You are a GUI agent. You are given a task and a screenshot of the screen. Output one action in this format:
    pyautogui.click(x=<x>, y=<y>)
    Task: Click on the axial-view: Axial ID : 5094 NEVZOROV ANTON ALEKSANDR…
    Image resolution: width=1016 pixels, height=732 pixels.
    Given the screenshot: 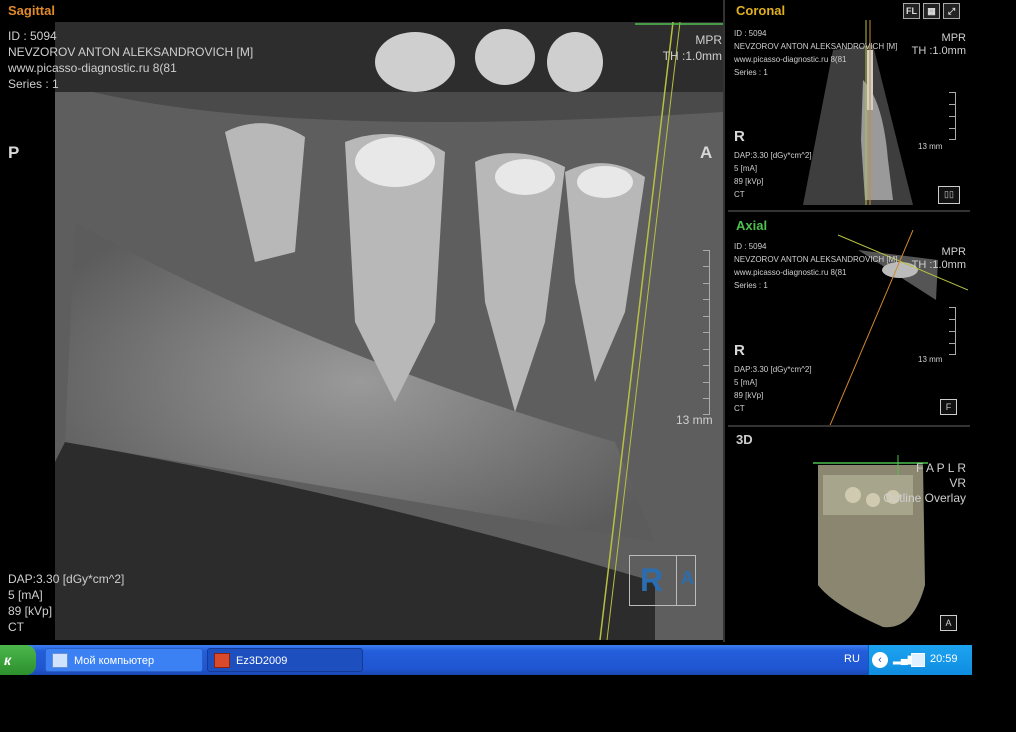 What is the action you would take?
    pyautogui.click(x=849, y=321)
    